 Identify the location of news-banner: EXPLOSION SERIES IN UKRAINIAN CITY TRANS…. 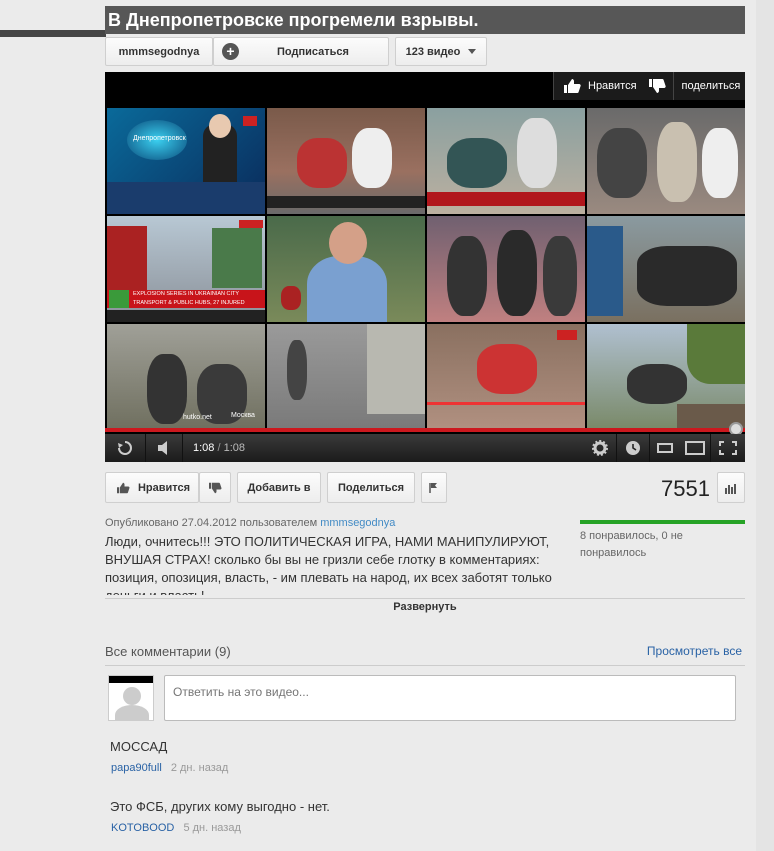
(186, 299).